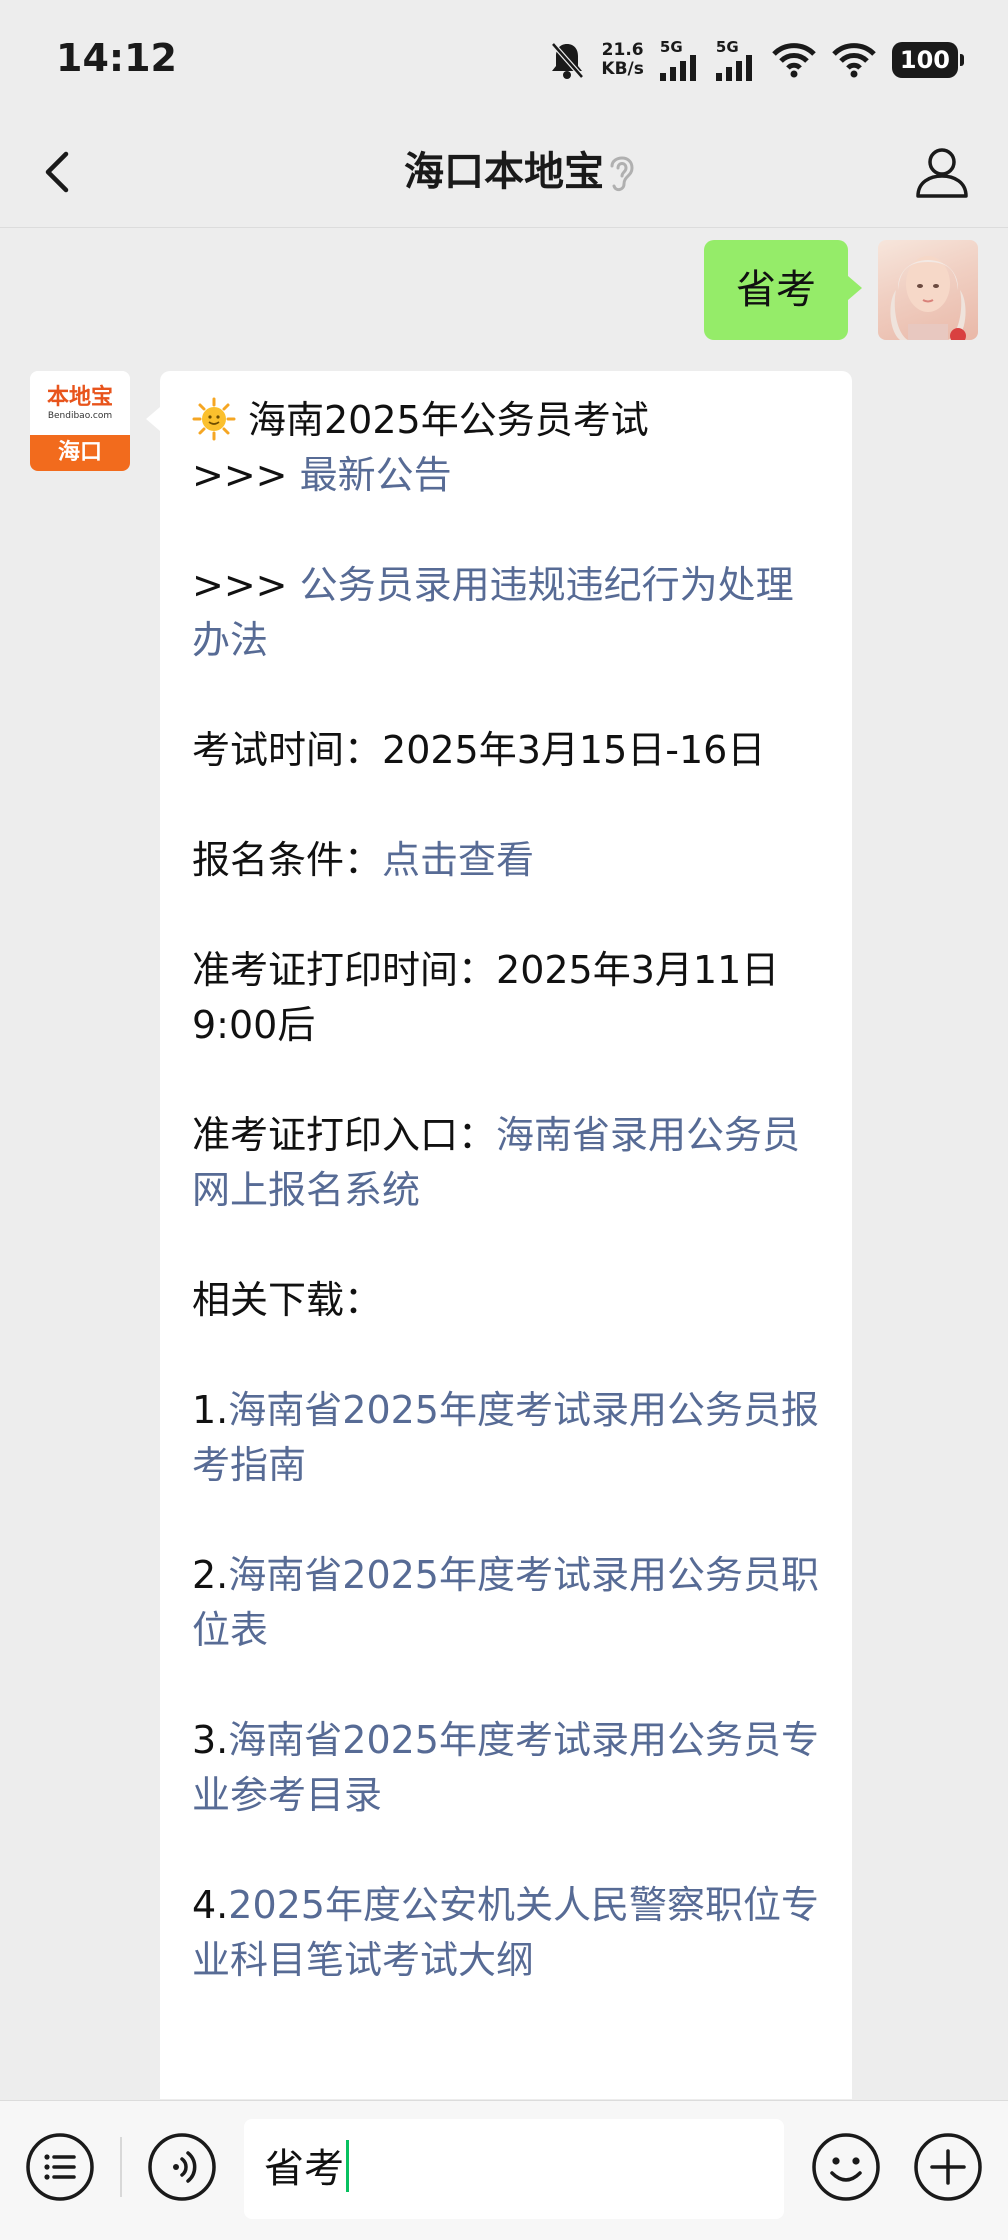  Describe the element at coordinates (507, 475) in the screenshot. I see `message-line: >>> 最新公告` at that location.